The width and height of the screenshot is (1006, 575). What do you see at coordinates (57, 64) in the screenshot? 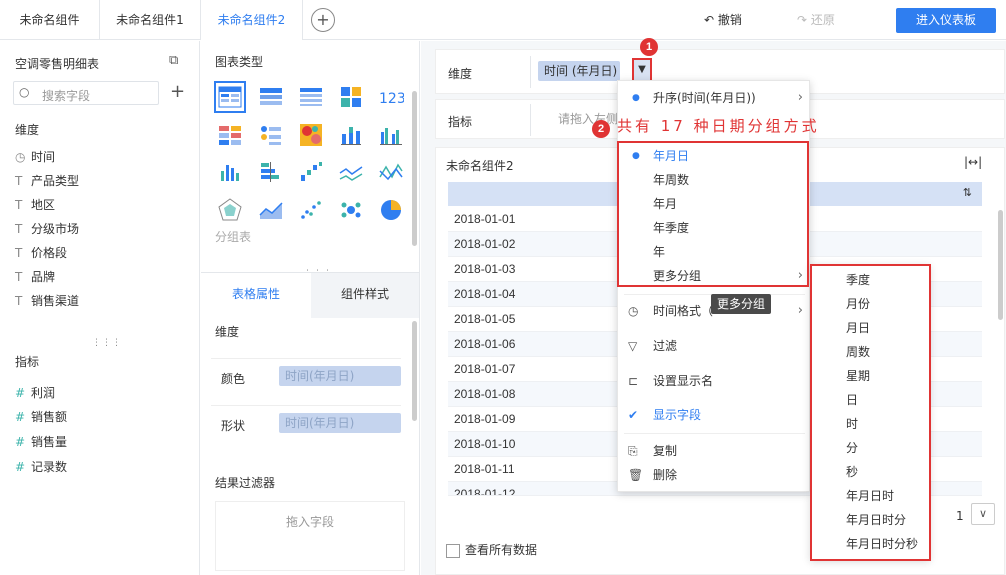
I see `dataset-title: 空调零售明细表` at bounding box center [57, 64].